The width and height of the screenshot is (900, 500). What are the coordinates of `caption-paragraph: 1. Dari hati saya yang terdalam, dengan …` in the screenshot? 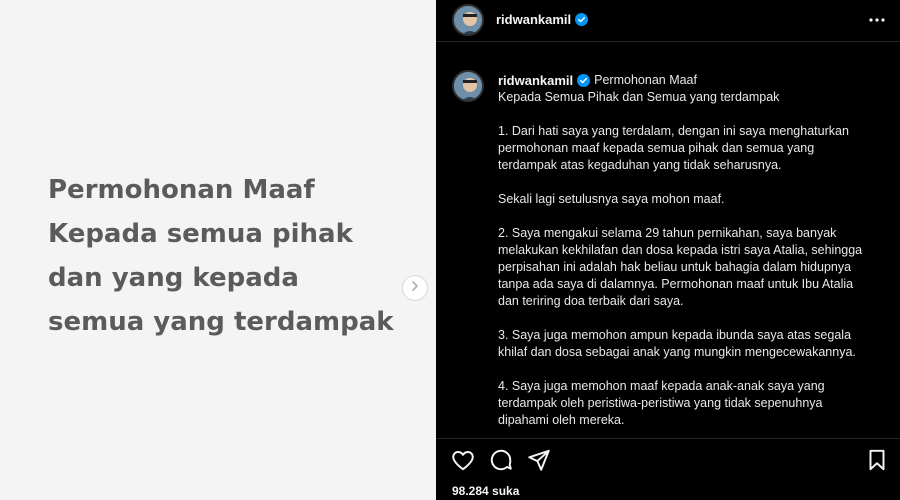 It's located at (673, 148).